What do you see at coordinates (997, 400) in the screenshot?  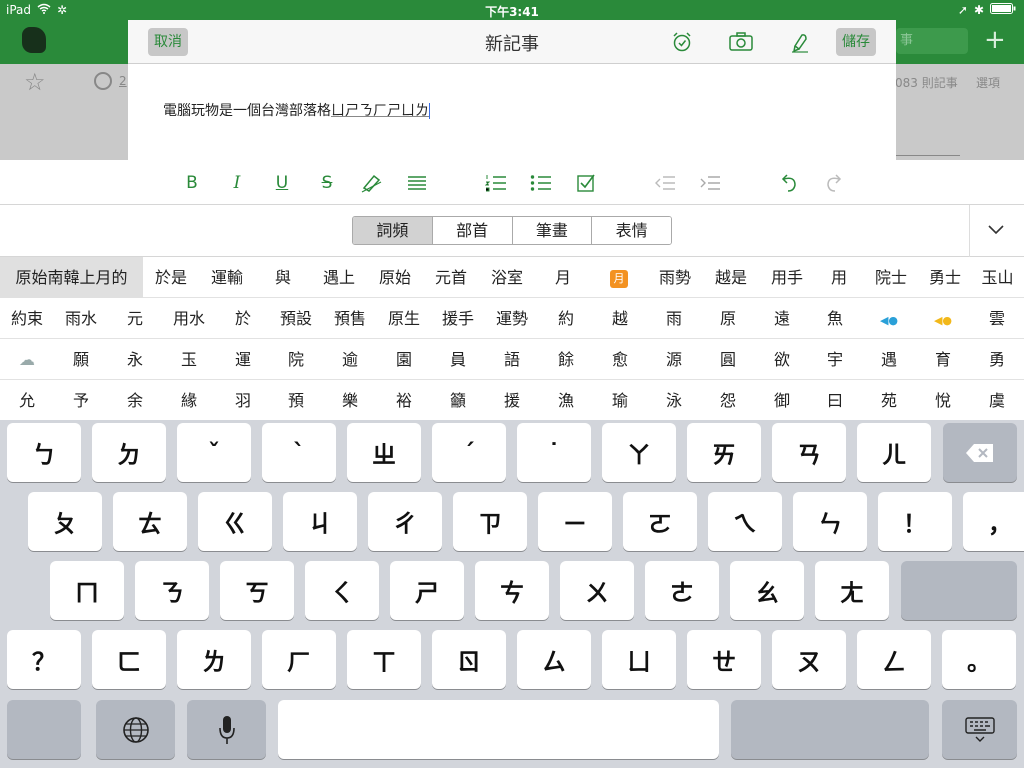 I see `candidate-item: 虞` at bounding box center [997, 400].